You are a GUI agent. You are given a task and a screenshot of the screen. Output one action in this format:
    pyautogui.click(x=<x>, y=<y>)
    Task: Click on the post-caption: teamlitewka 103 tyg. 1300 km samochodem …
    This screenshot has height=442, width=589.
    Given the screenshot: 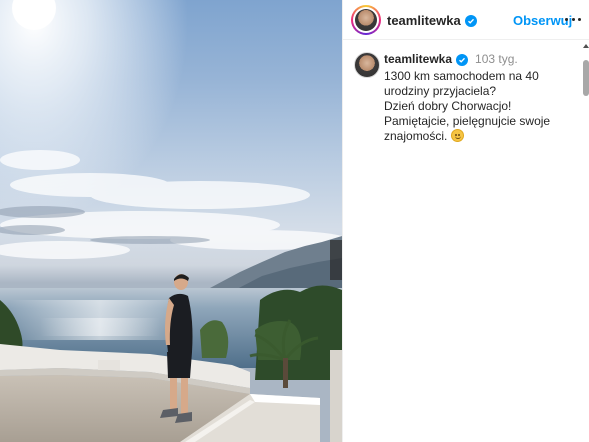 What is the action you would take?
    pyautogui.click(x=480, y=98)
    